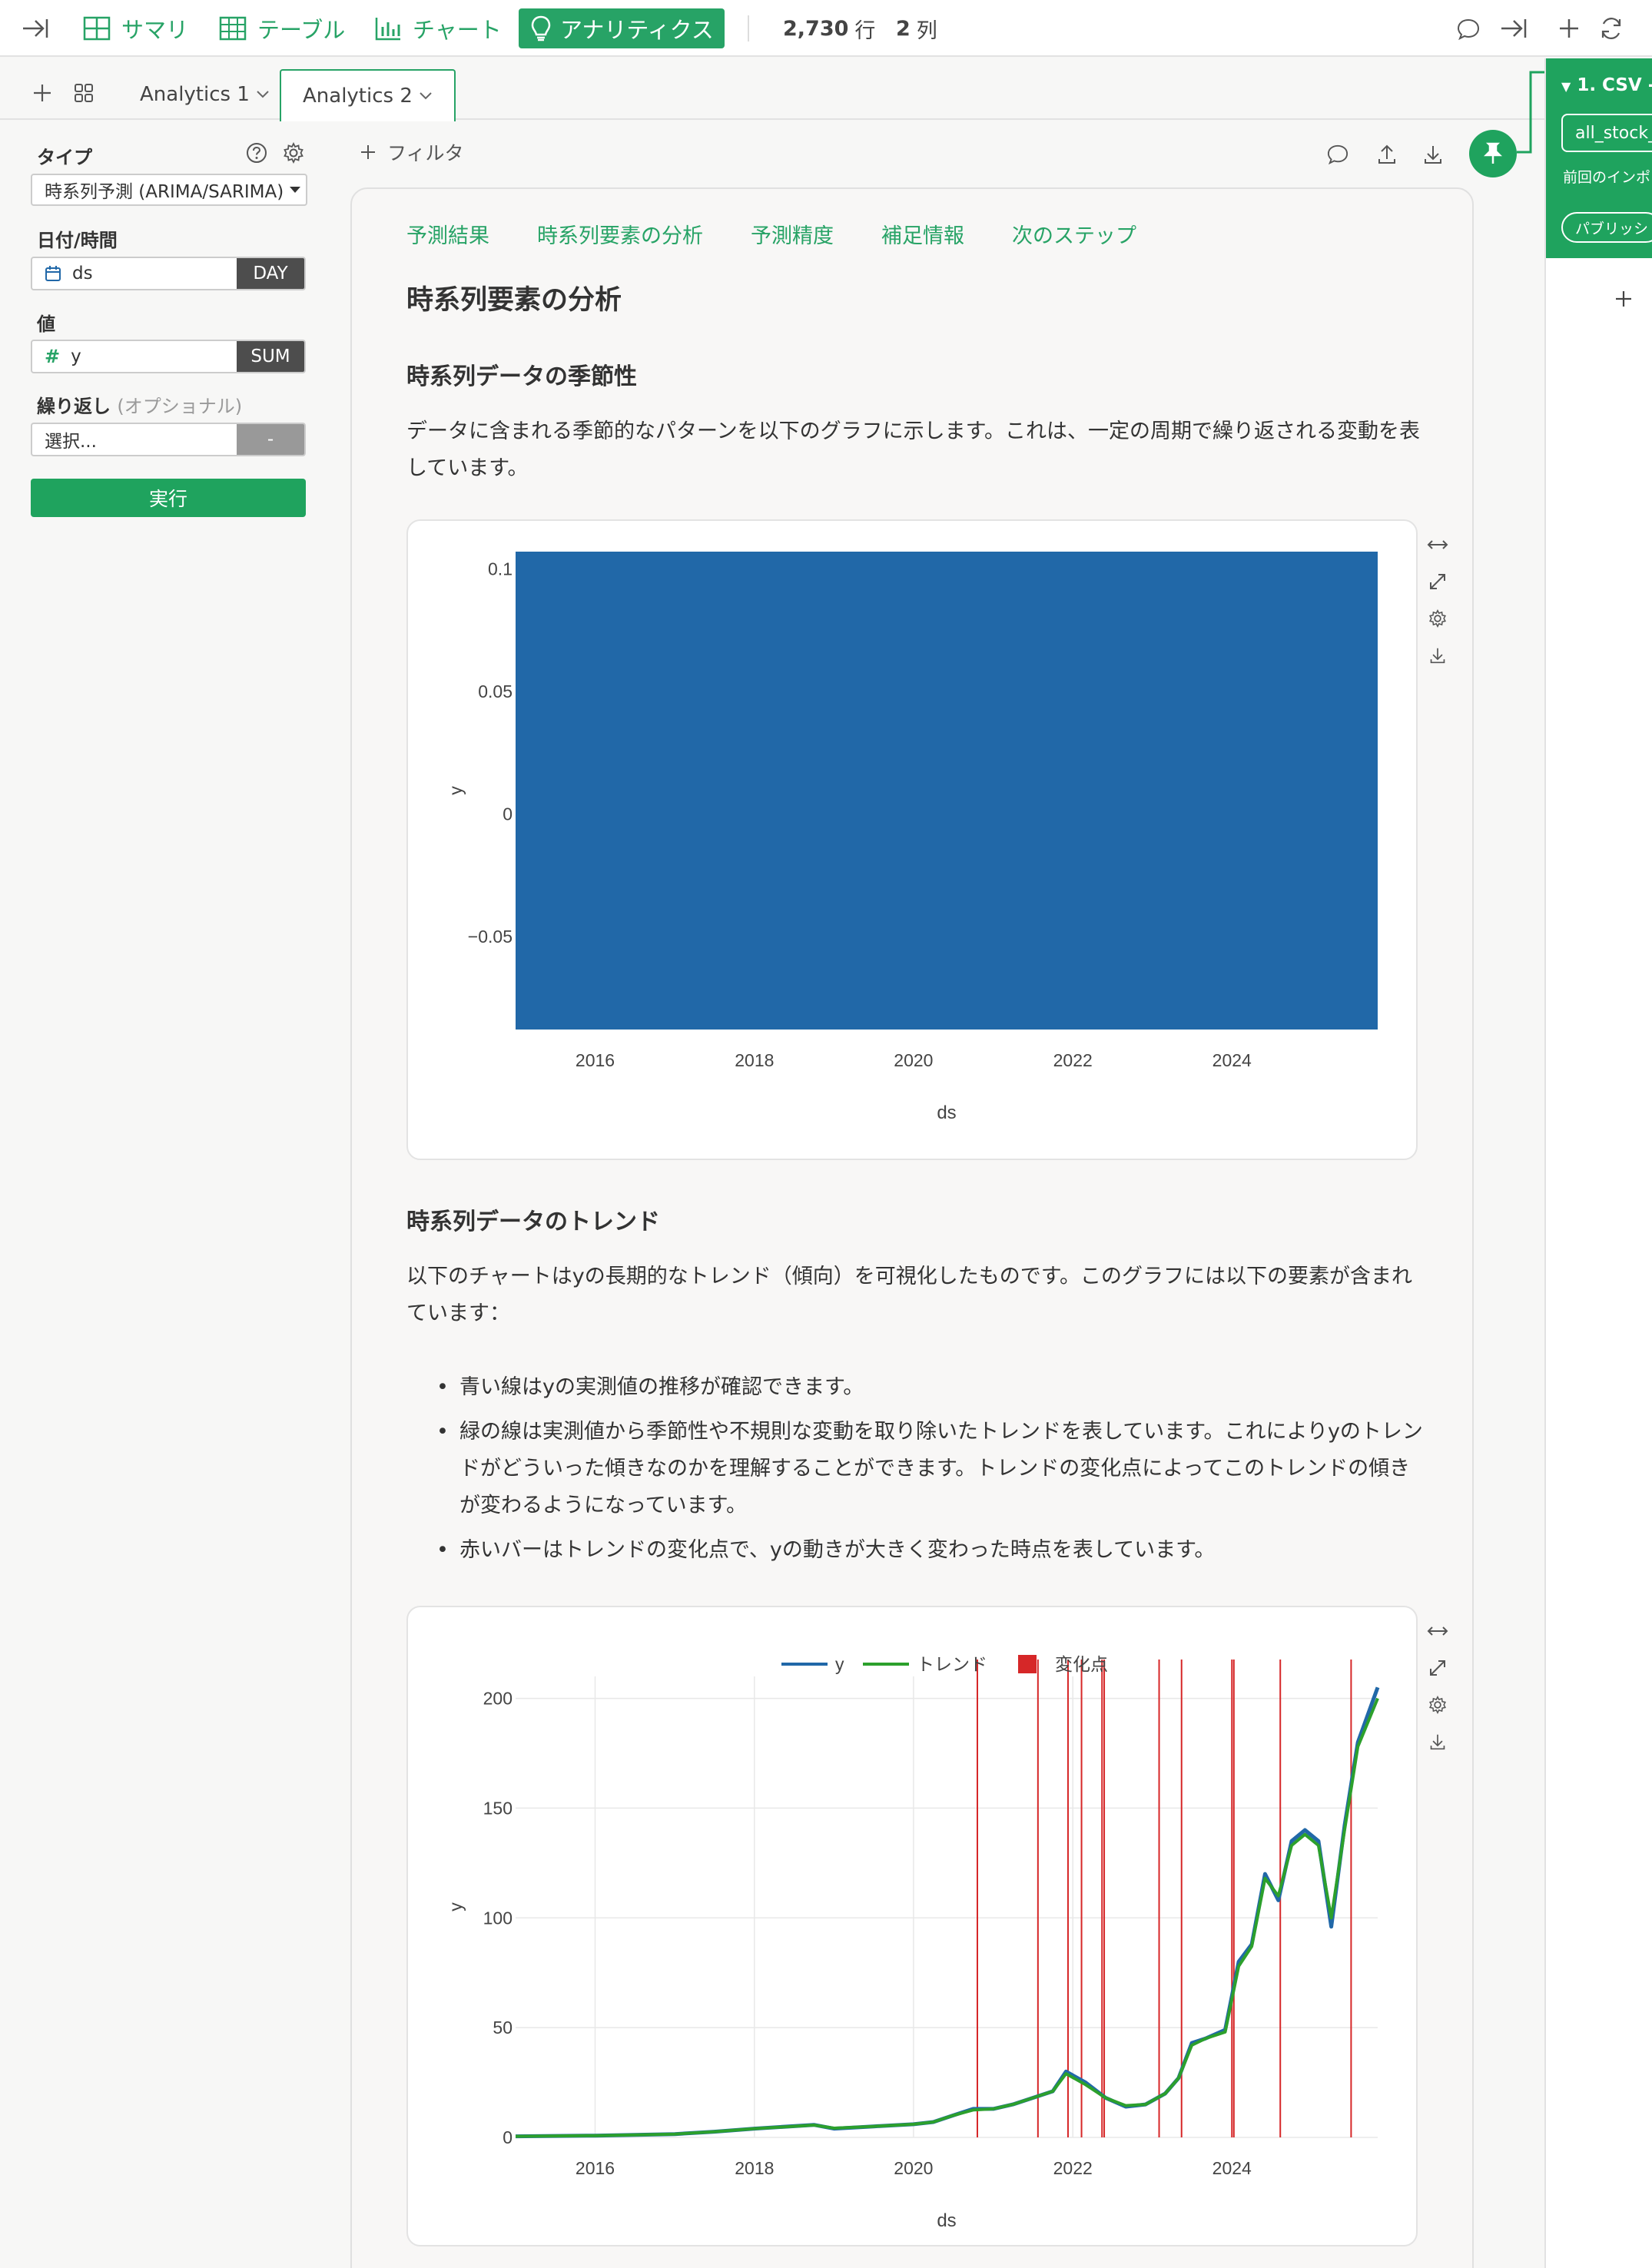  What do you see at coordinates (447, 234) in the screenshot?
I see `subnav-forecast: 予測結果` at bounding box center [447, 234].